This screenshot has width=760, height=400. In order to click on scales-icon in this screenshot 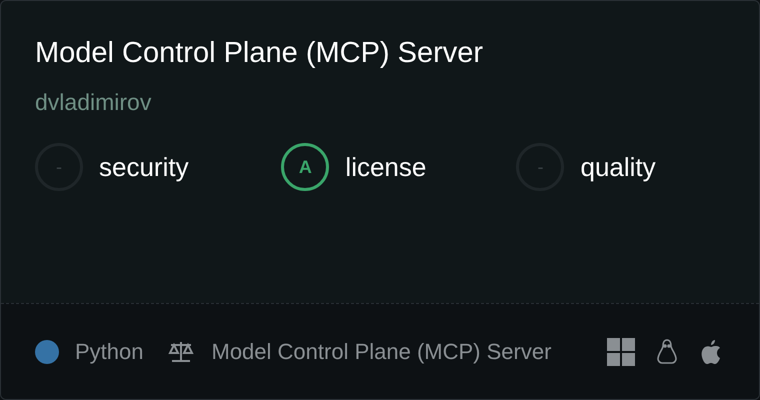, I will do `click(181, 352)`.